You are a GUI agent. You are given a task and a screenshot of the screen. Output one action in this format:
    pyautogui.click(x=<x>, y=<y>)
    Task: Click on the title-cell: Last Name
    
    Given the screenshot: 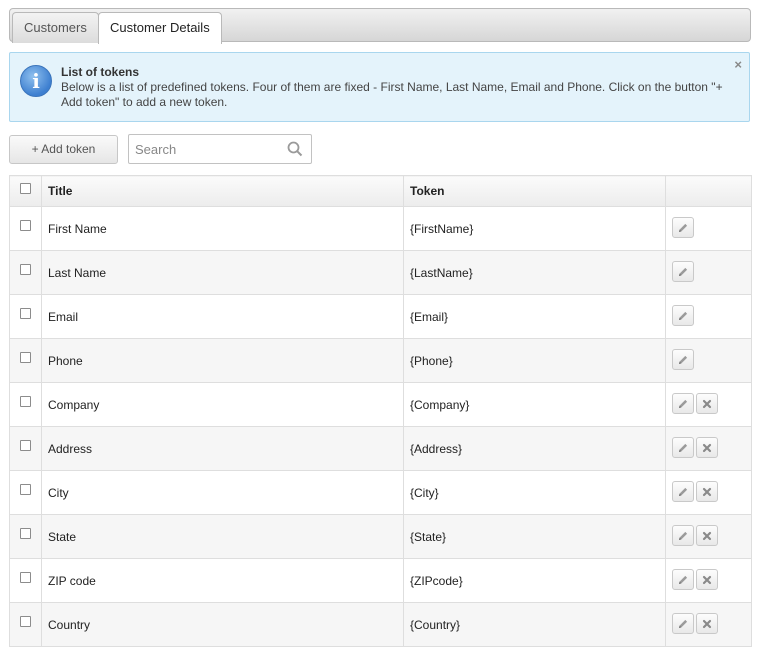 What is the action you would take?
    pyautogui.click(x=222, y=272)
    